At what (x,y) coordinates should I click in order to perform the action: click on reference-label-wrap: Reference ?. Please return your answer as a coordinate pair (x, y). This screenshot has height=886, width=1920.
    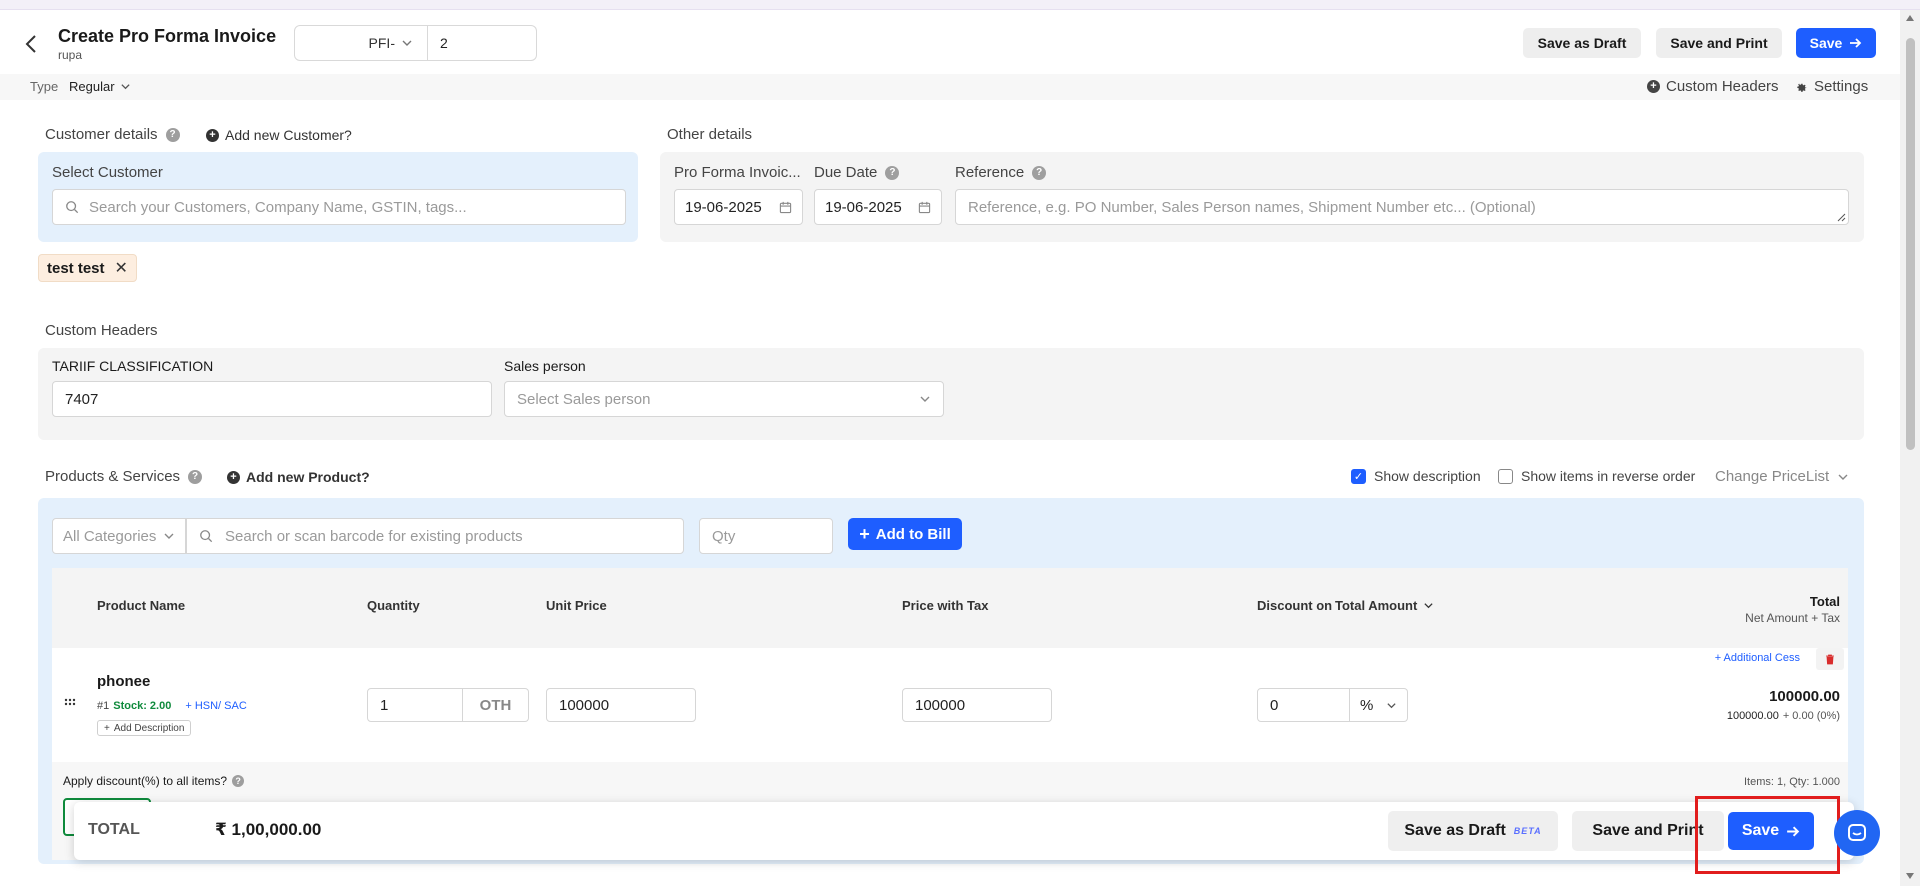
    Looking at the image, I should click on (1001, 172).